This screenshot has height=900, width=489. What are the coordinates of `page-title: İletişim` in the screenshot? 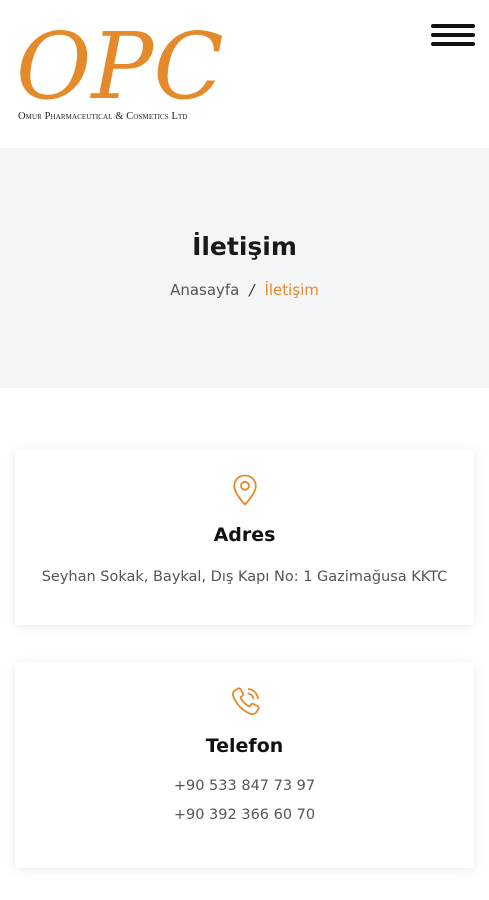 It's located at (244, 246).